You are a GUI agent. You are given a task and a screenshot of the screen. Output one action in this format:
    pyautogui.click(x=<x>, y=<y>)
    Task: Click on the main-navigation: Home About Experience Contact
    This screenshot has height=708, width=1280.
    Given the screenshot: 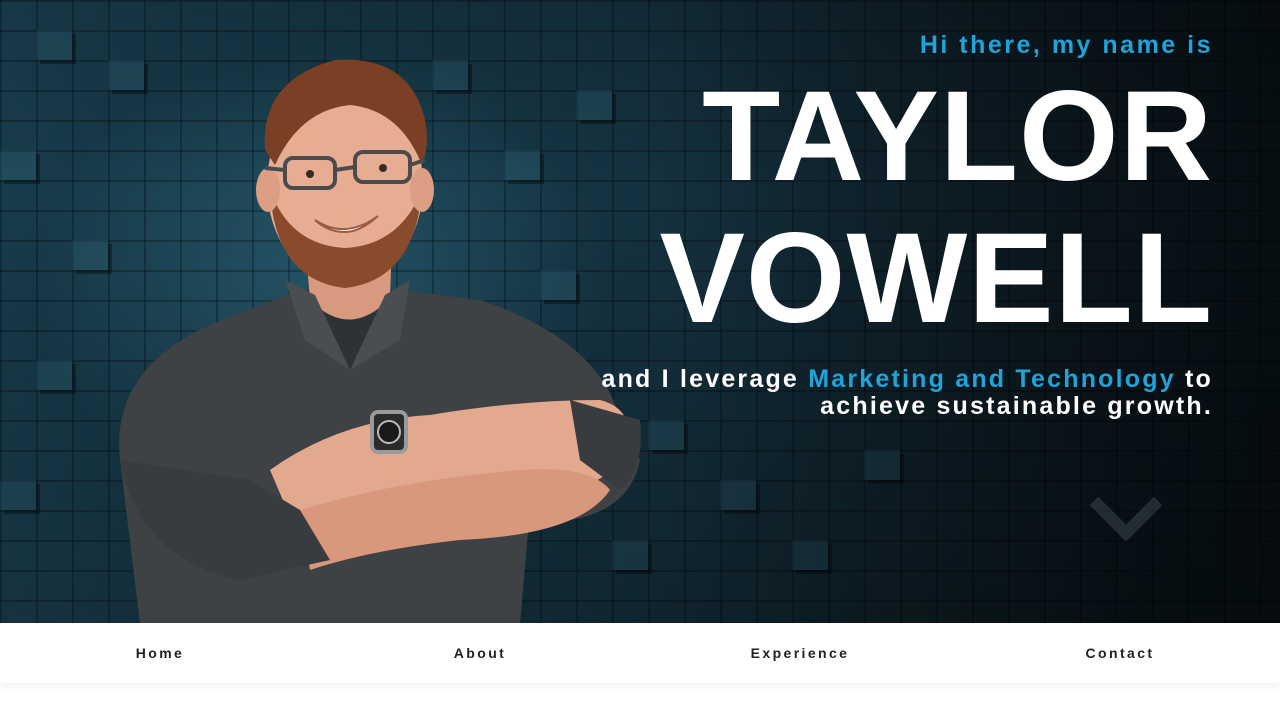 What is the action you would take?
    pyautogui.click(x=640, y=653)
    